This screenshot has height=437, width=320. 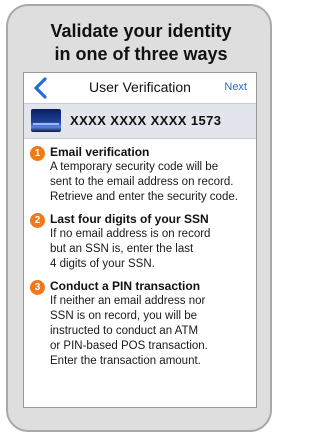 I want to click on step-description-line: 4 digits of your SSN., so click(x=102, y=264).